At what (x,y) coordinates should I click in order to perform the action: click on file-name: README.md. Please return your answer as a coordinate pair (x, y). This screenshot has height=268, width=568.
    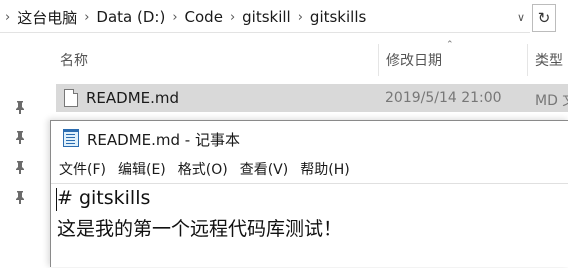
    Looking at the image, I should click on (133, 98).